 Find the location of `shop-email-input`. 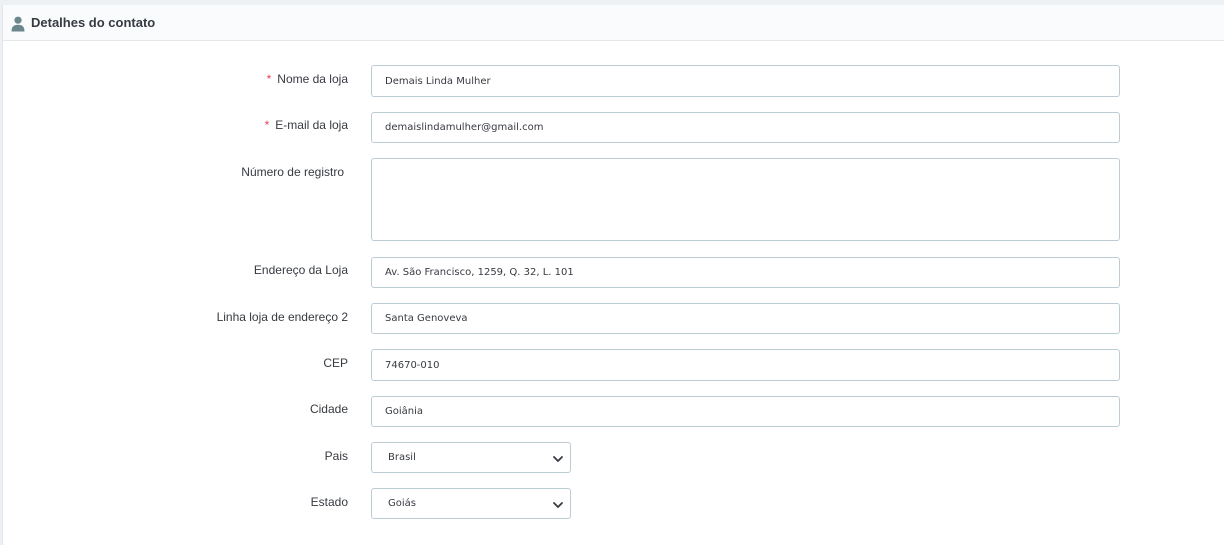

shop-email-input is located at coordinates (745, 127).